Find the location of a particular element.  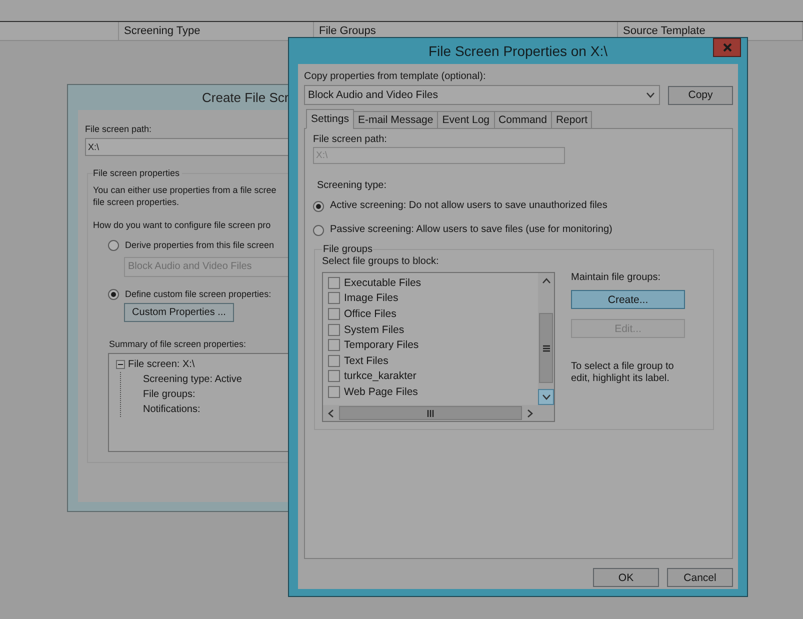

cancel-button: Cancel is located at coordinates (700, 577).